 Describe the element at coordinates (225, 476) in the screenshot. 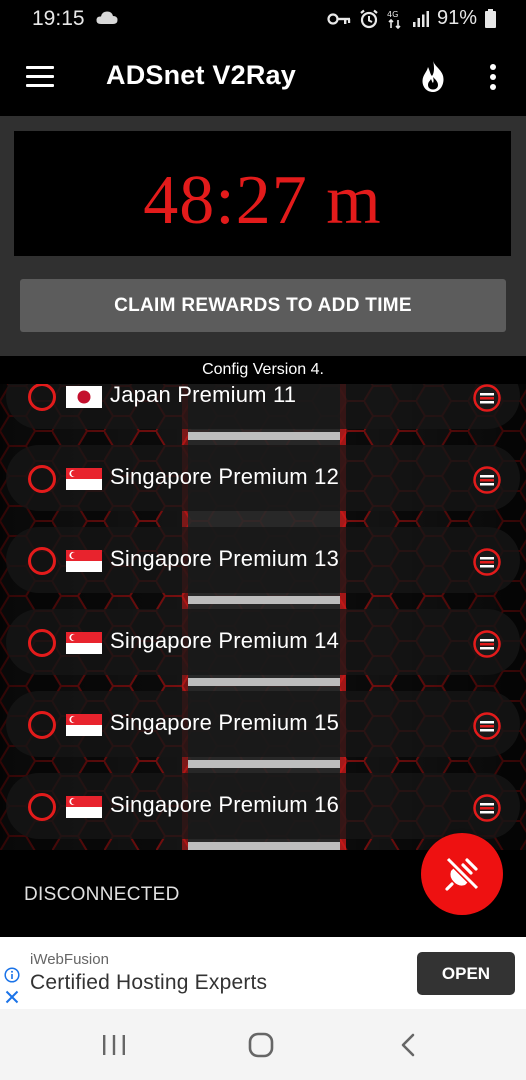

I see `server-name: Singapore Premium 12` at that location.